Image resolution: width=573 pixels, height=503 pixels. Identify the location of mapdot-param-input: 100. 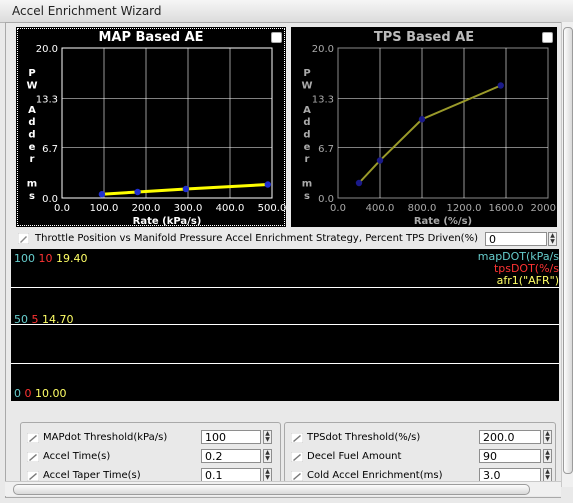
(231, 437).